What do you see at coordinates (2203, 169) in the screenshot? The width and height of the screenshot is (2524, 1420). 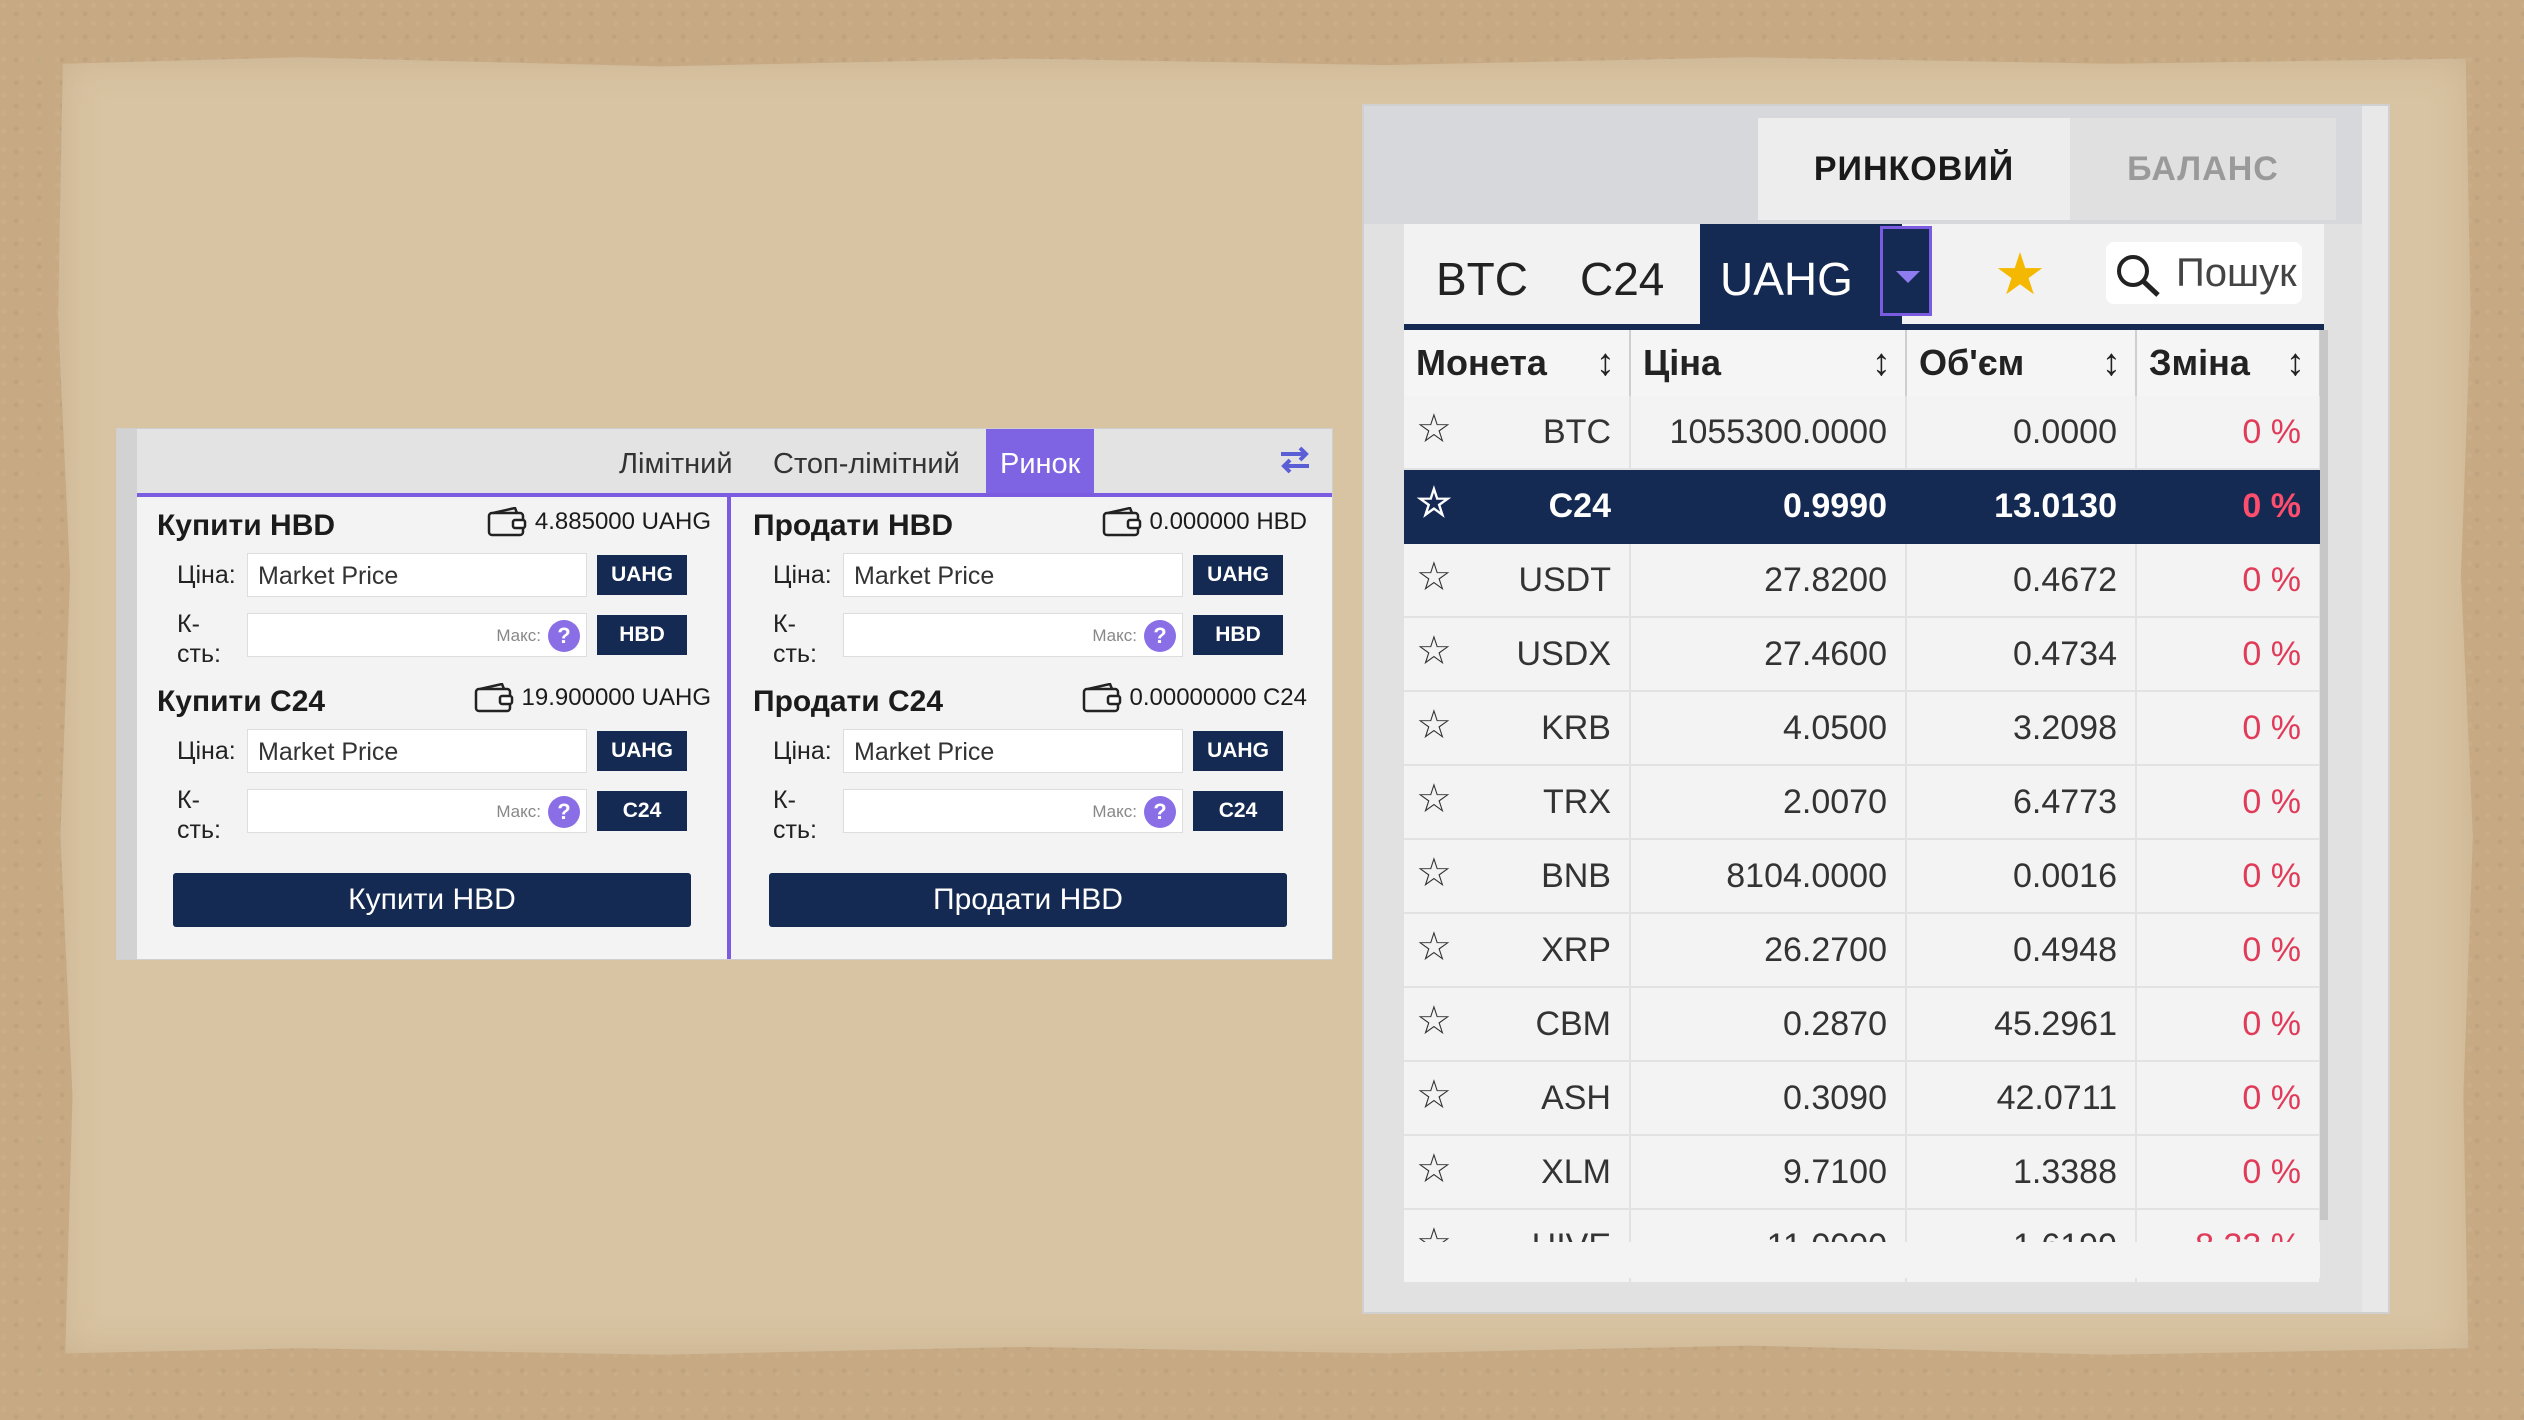 I see `tab-balance: БАЛАНС` at bounding box center [2203, 169].